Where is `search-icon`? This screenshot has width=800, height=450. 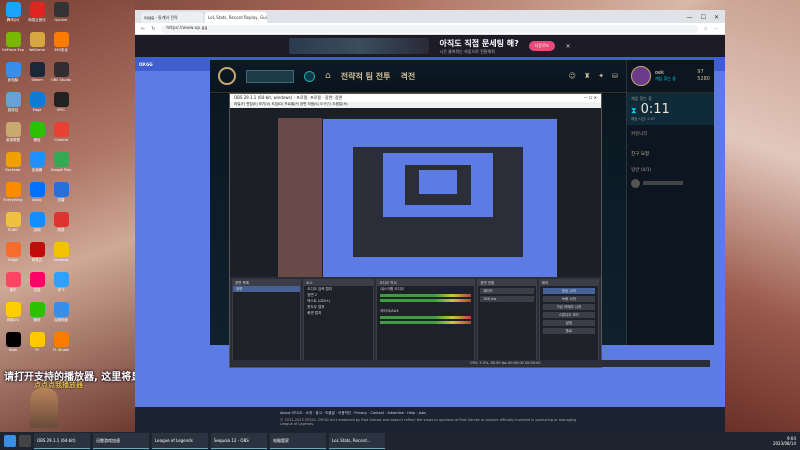 search-icon is located at coordinates (25, 441).